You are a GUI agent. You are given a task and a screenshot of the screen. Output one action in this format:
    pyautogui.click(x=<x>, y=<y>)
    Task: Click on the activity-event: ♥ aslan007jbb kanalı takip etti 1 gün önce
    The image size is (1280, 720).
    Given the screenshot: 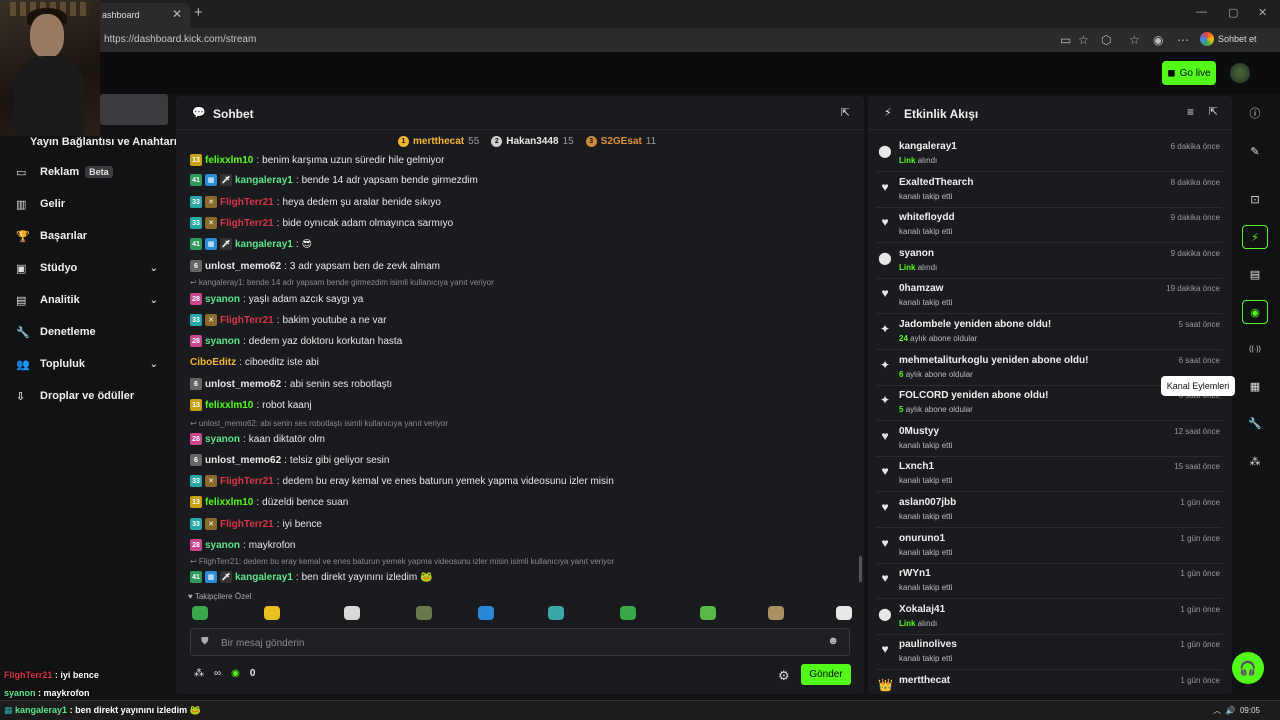 What is the action you would take?
    pyautogui.click(x=1049, y=510)
    